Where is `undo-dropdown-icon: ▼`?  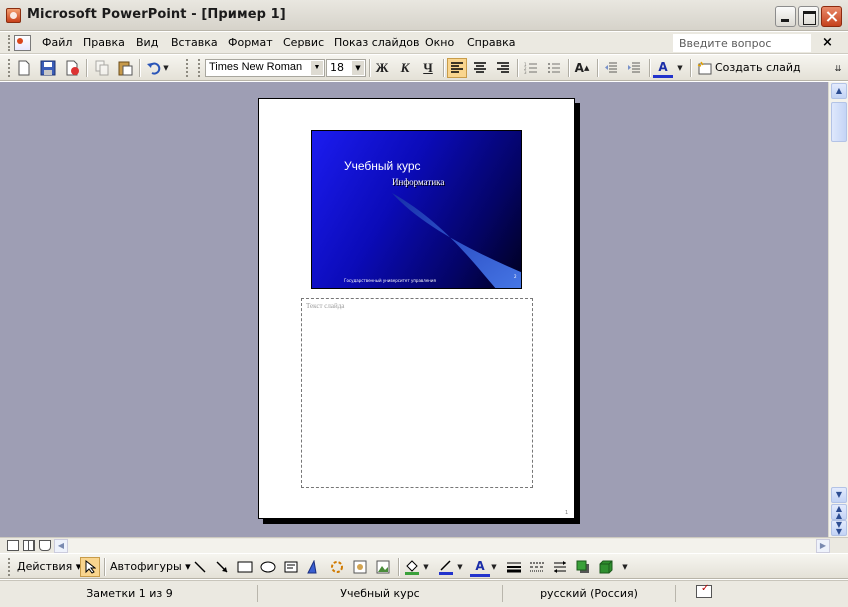 undo-dropdown-icon: ▼ is located at coordinates (166, 68).